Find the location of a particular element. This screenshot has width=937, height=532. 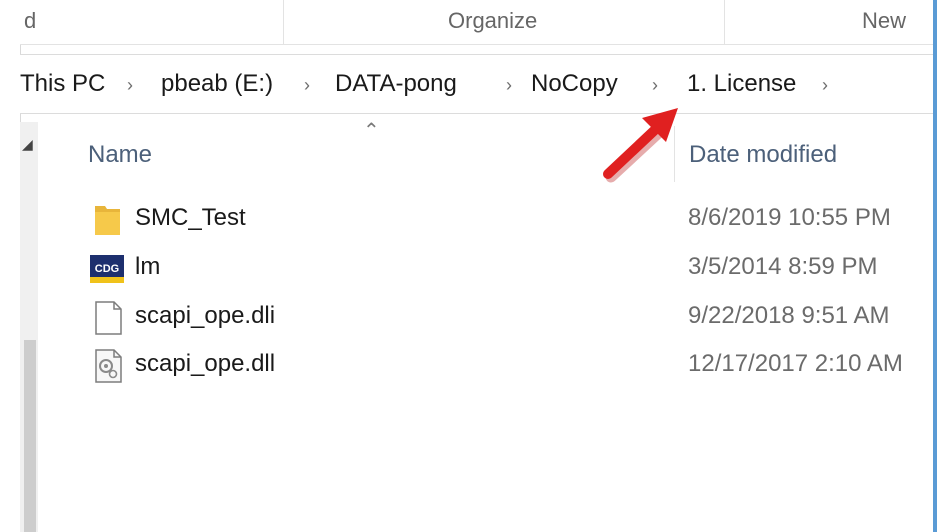

ribbon-group-partial-label: d is located at coordinates (30, 20).